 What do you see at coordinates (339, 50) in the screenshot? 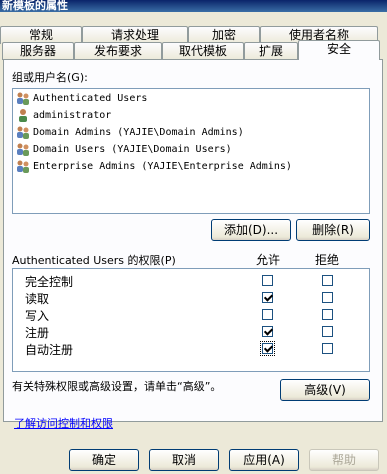
I see `tab-security: 安全` at bounding box center [339, 50].